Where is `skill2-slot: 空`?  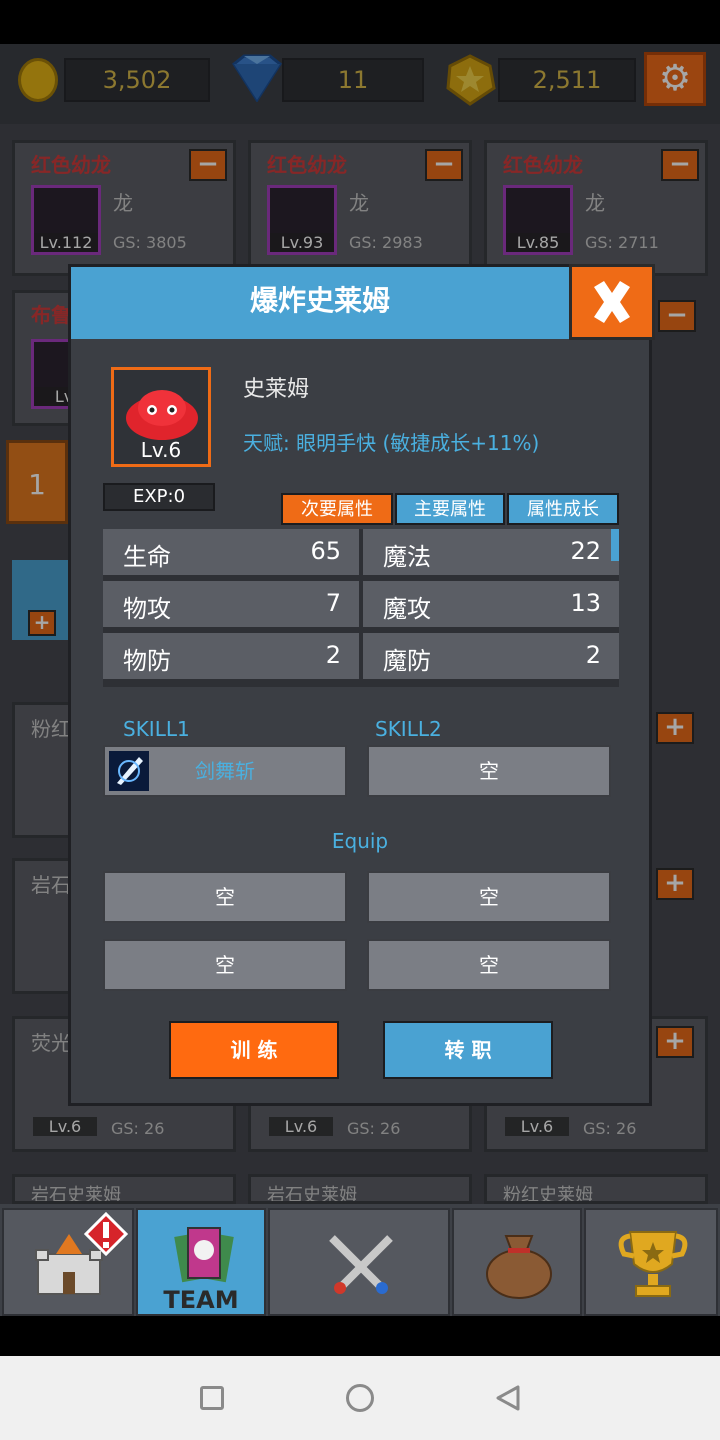 skill2-slot: 空 is located at coordinates (489, 771).